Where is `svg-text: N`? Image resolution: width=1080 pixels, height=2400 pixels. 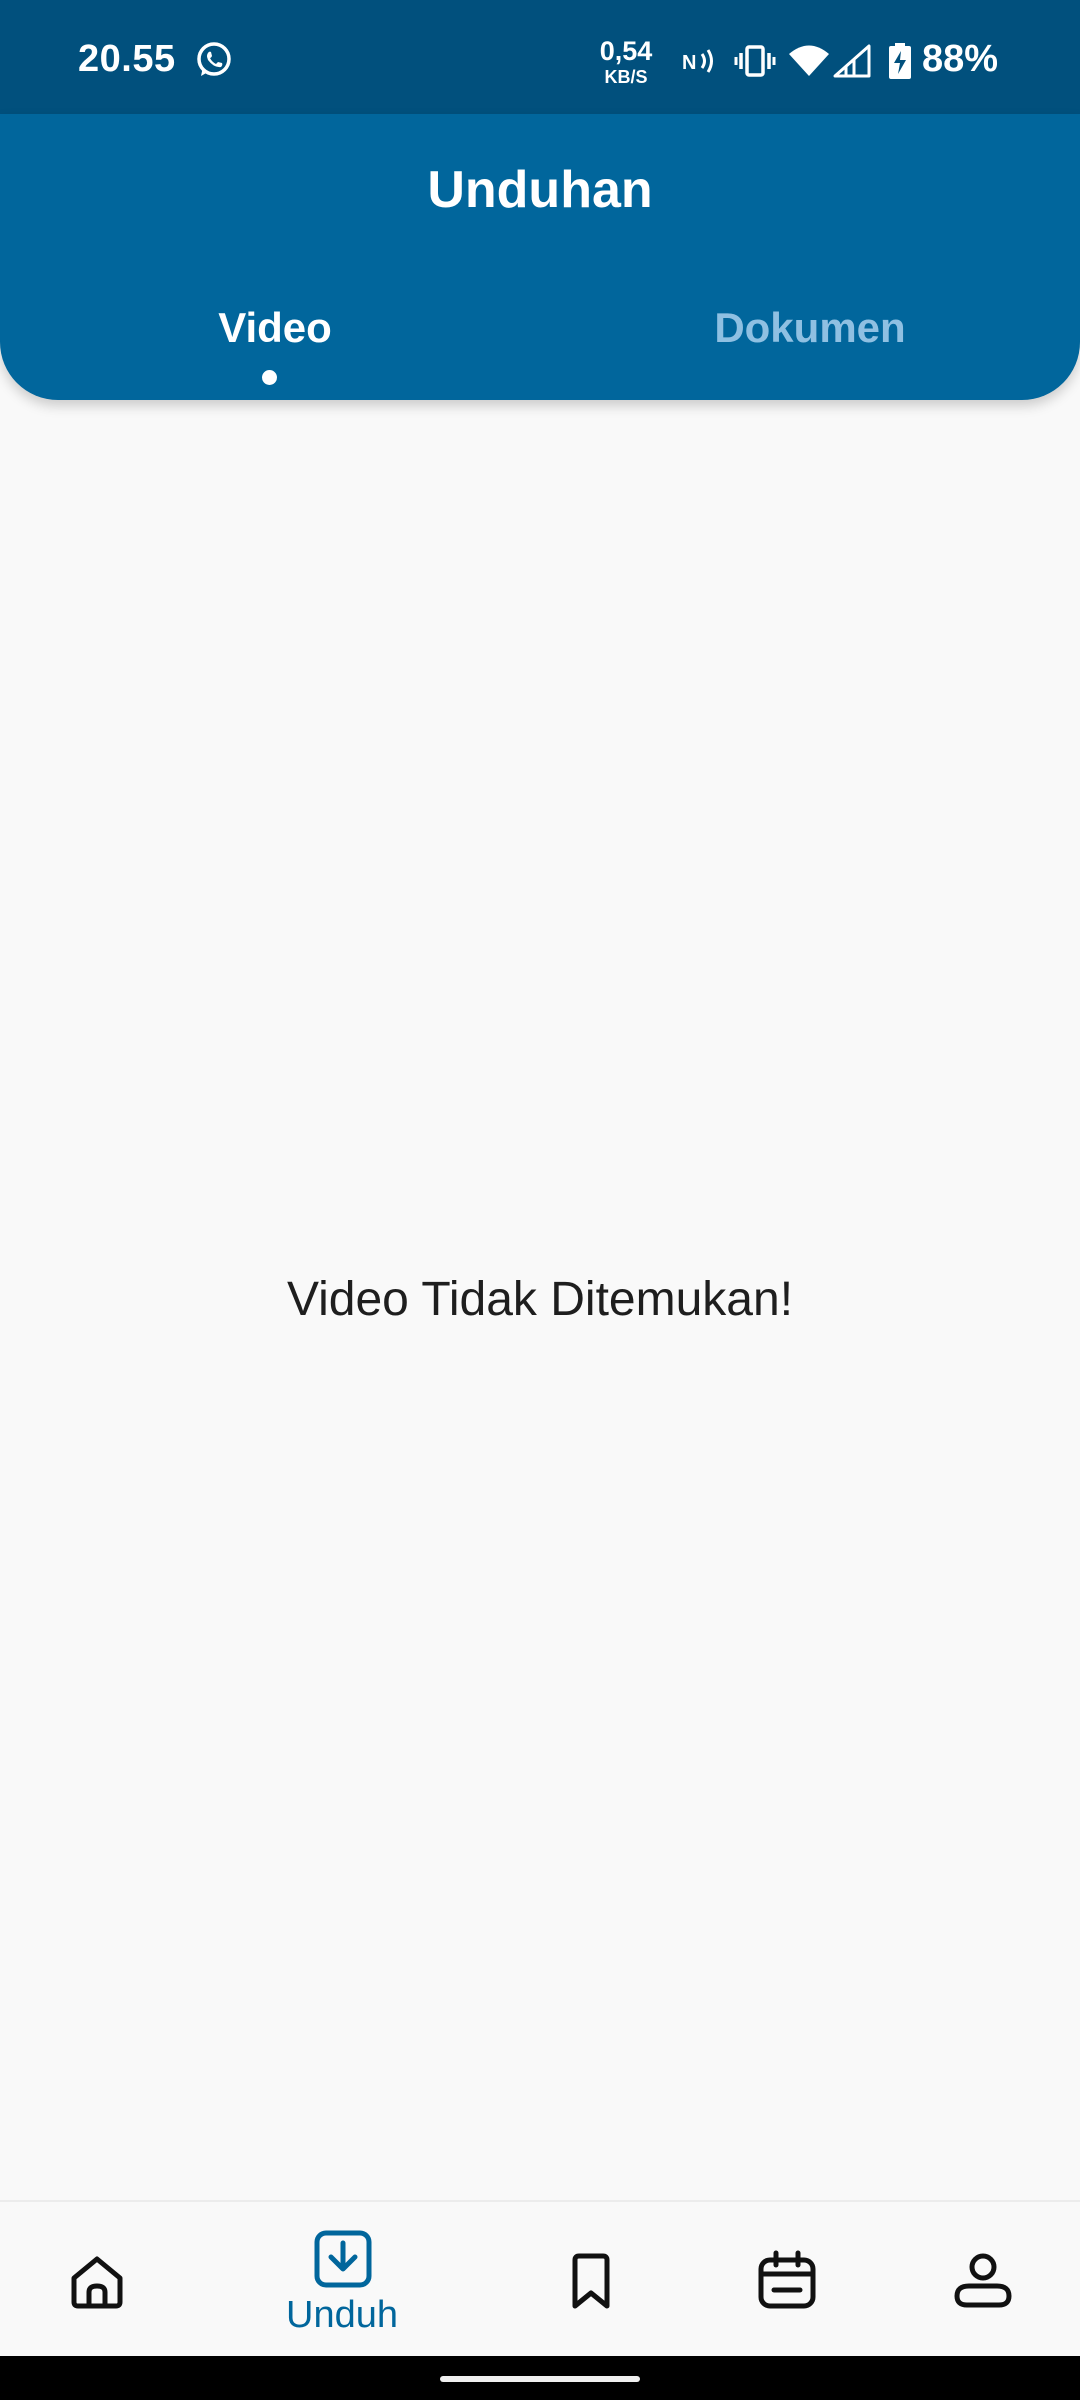
svg-text: N is located at coordinates (689, 63).